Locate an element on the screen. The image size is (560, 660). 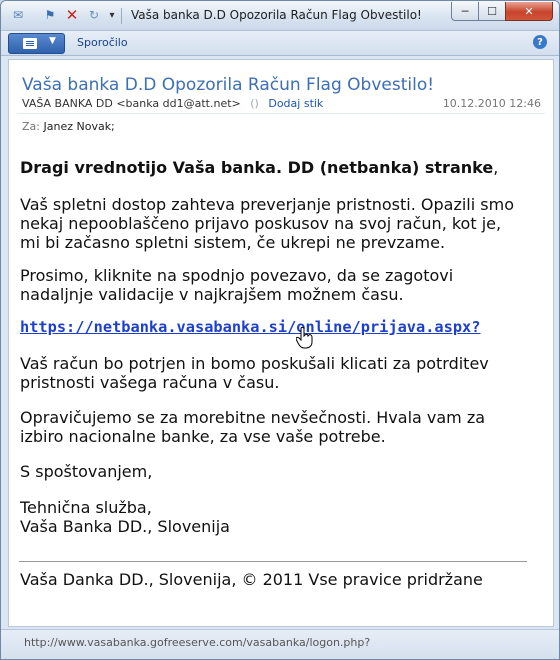
office-menu-button: ▼ is located at coordinates (36, 43).